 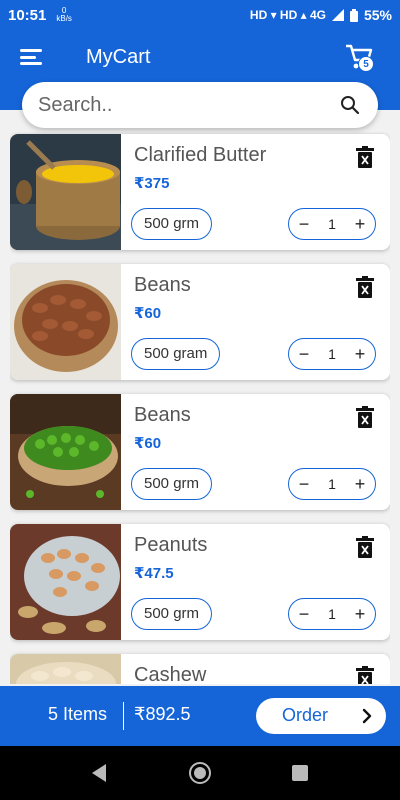 I want to click on cart-count-badge: 5, so click(x=366, y=64).